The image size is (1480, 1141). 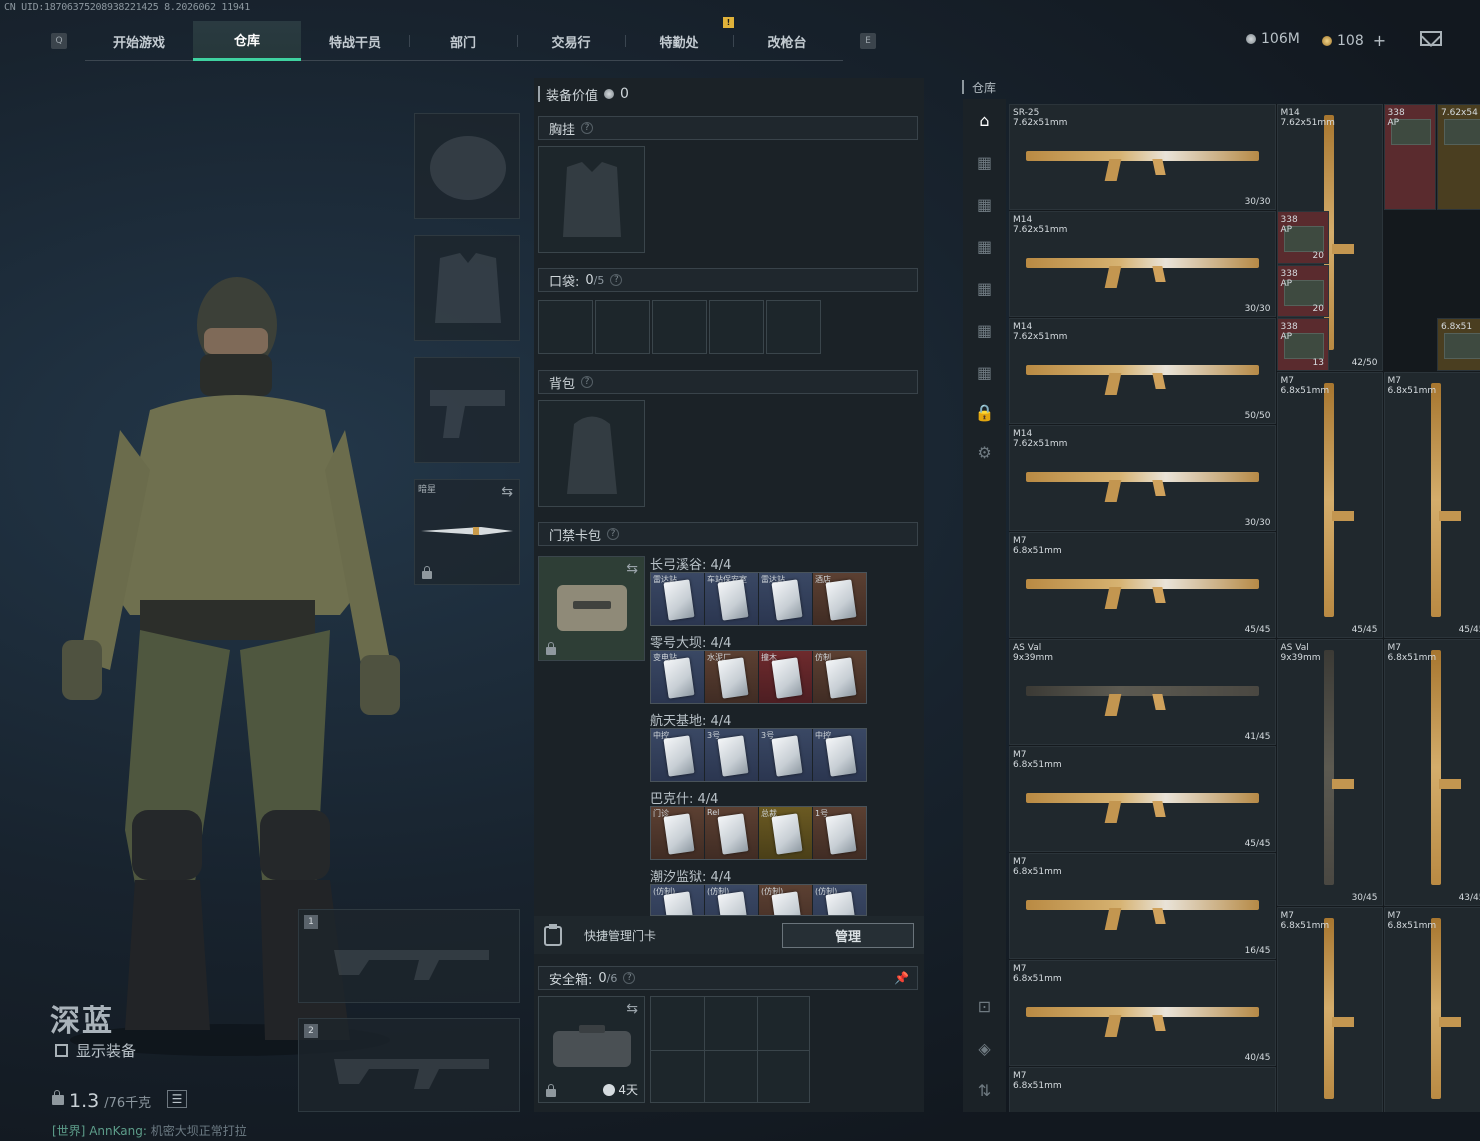 I want to click on warehouse-all-icon: ⌂, so click(x=984, y=120).